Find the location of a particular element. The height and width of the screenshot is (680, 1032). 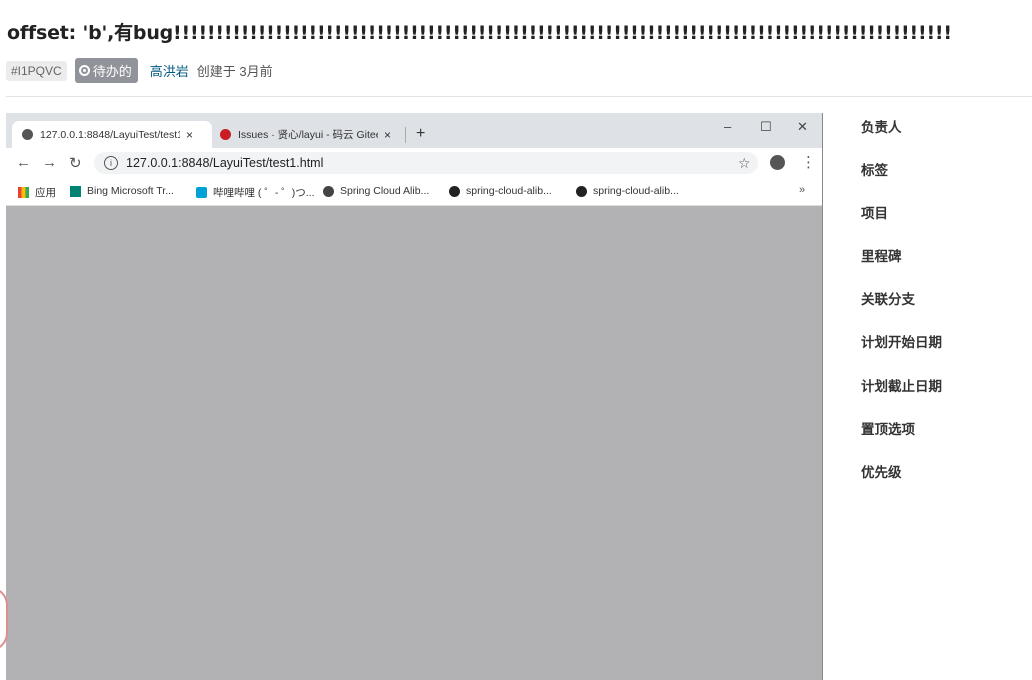

bookmark-apps: 应用 is located at coordinates (37, 192).